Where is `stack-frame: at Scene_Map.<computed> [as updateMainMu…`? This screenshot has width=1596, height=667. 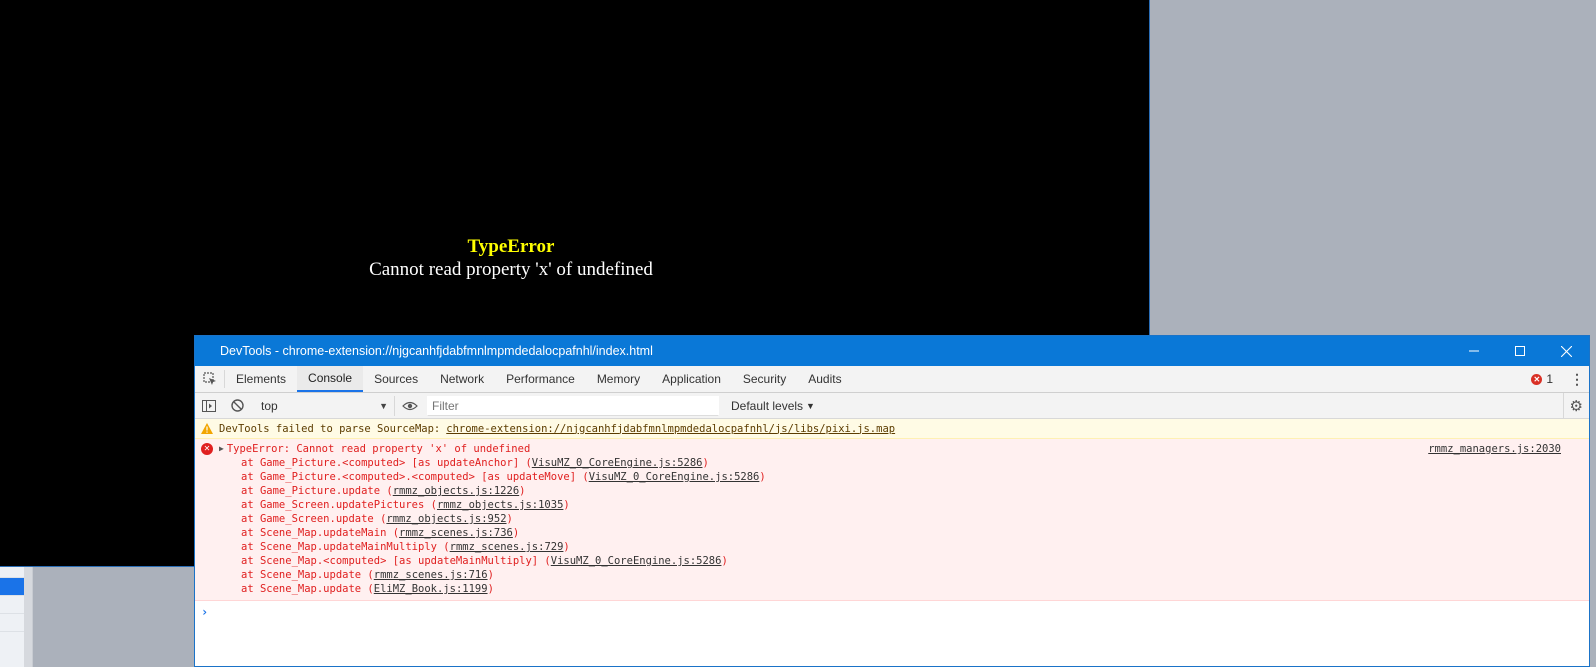
stack-frame: at Scene_Map.<computed> [as updateMainMu… is located at coordinates (892, 561).